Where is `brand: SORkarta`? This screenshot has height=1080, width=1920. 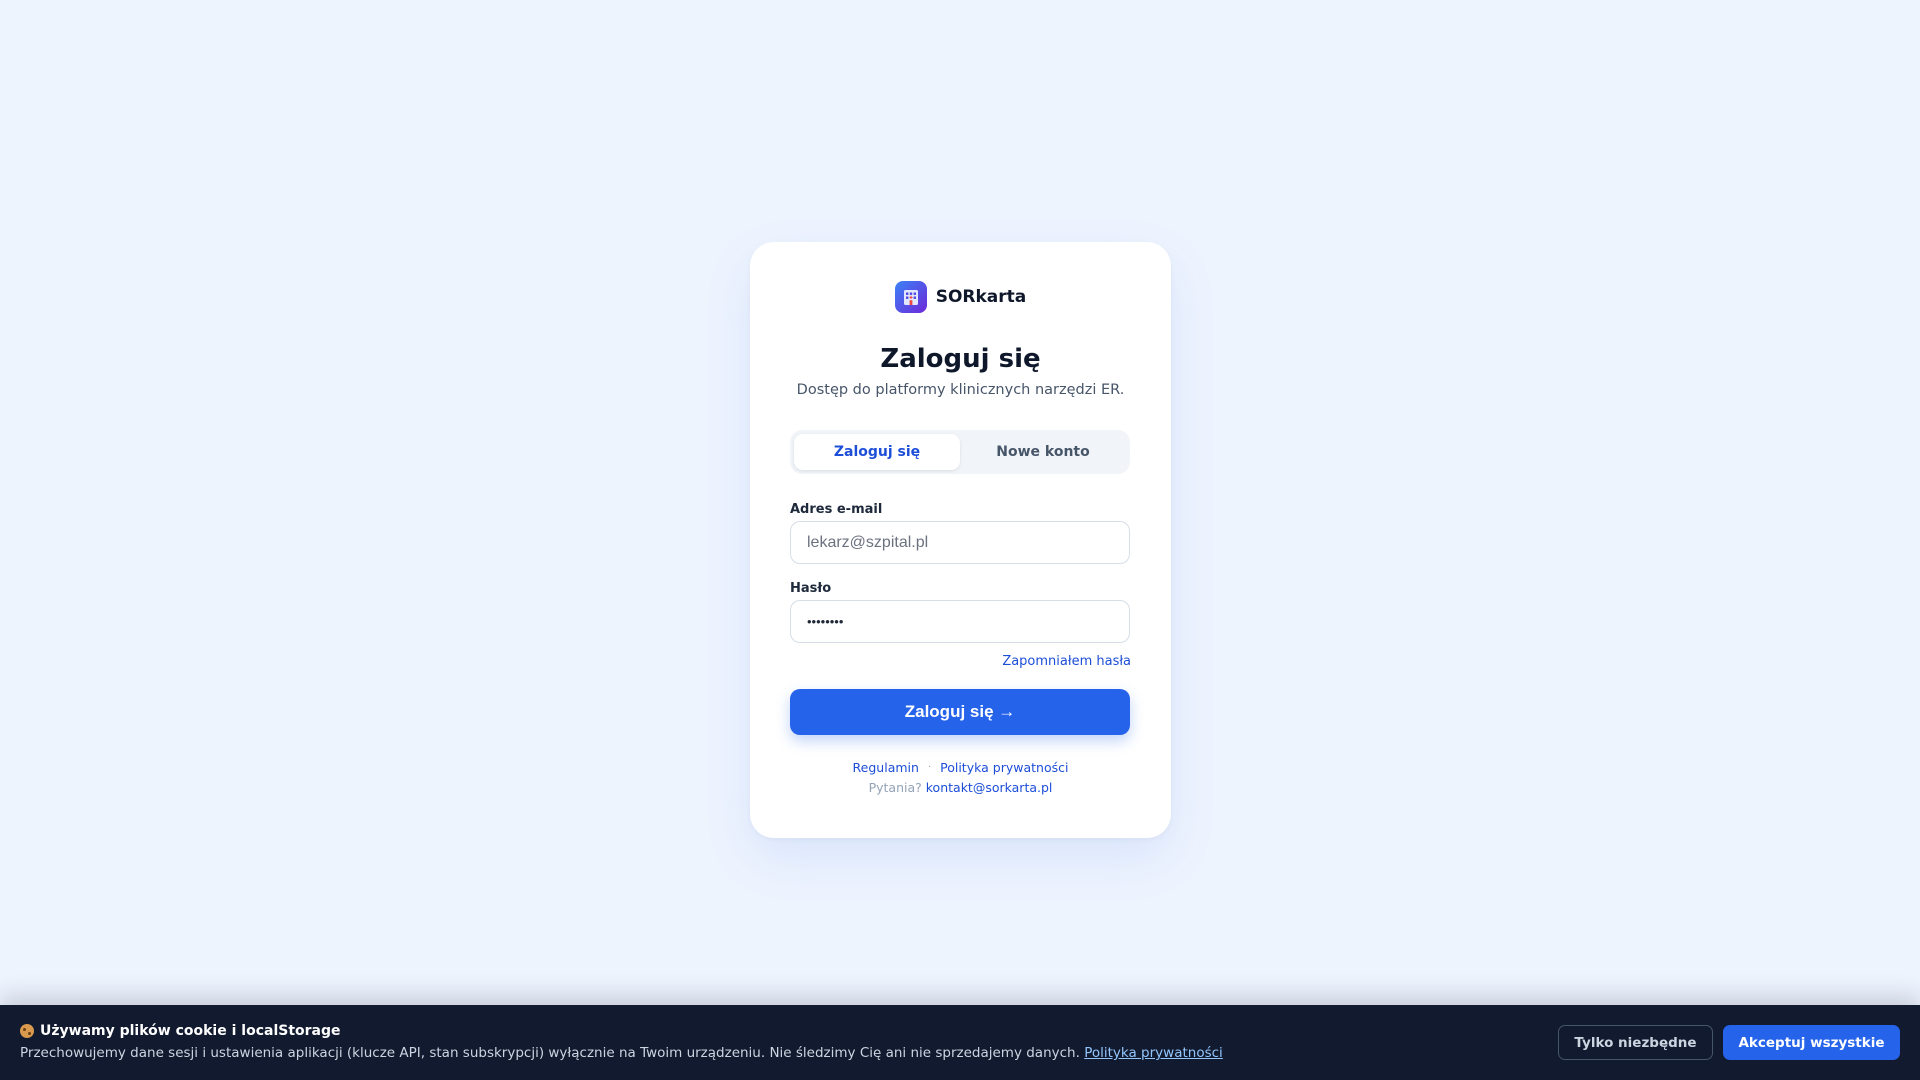 brand: SORkarta is located at coordinates (960, 297).